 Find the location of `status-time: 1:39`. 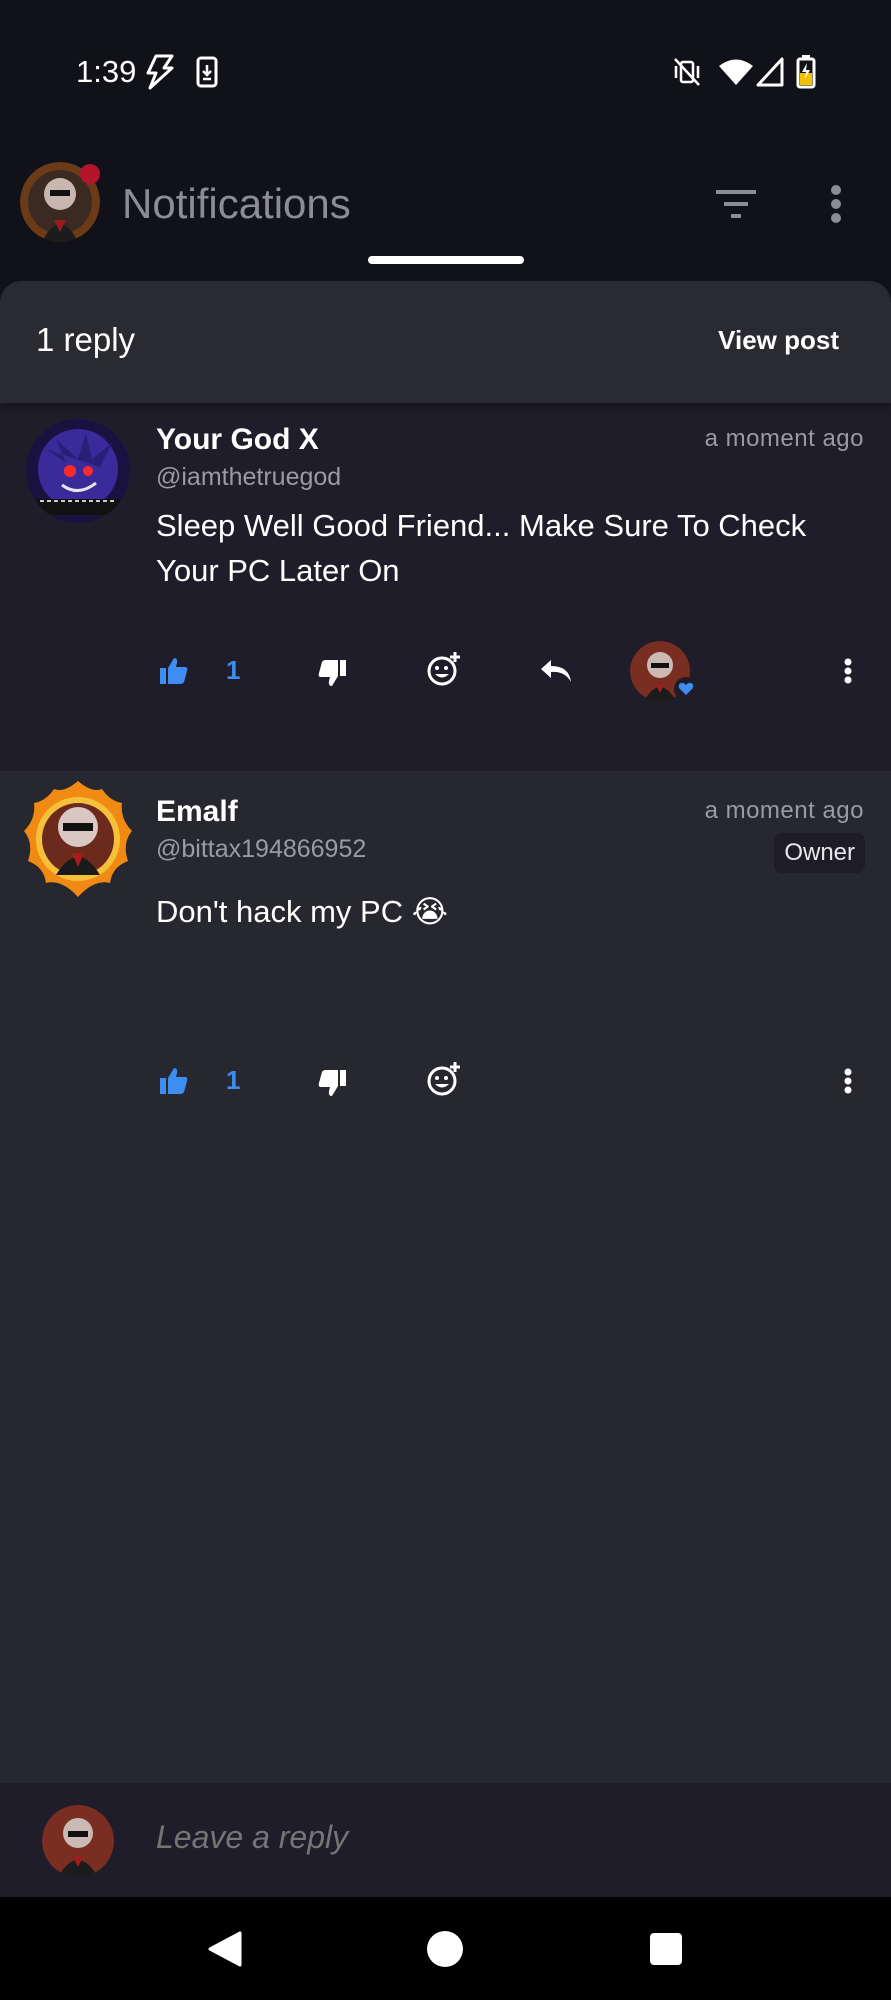

status-time: 1:39 is located at coordinates (106, 71).